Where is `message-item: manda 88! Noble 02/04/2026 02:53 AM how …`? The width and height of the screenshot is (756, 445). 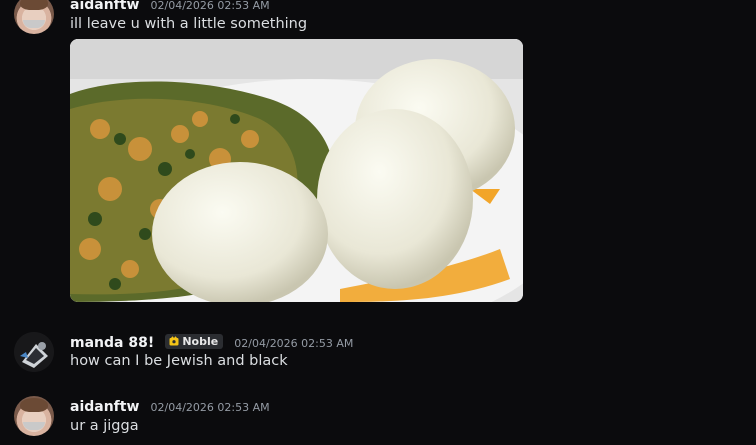 message-item: manda 88! Noble 02/04/2026 02:53 AM how … is located at coordinates (378, 352).